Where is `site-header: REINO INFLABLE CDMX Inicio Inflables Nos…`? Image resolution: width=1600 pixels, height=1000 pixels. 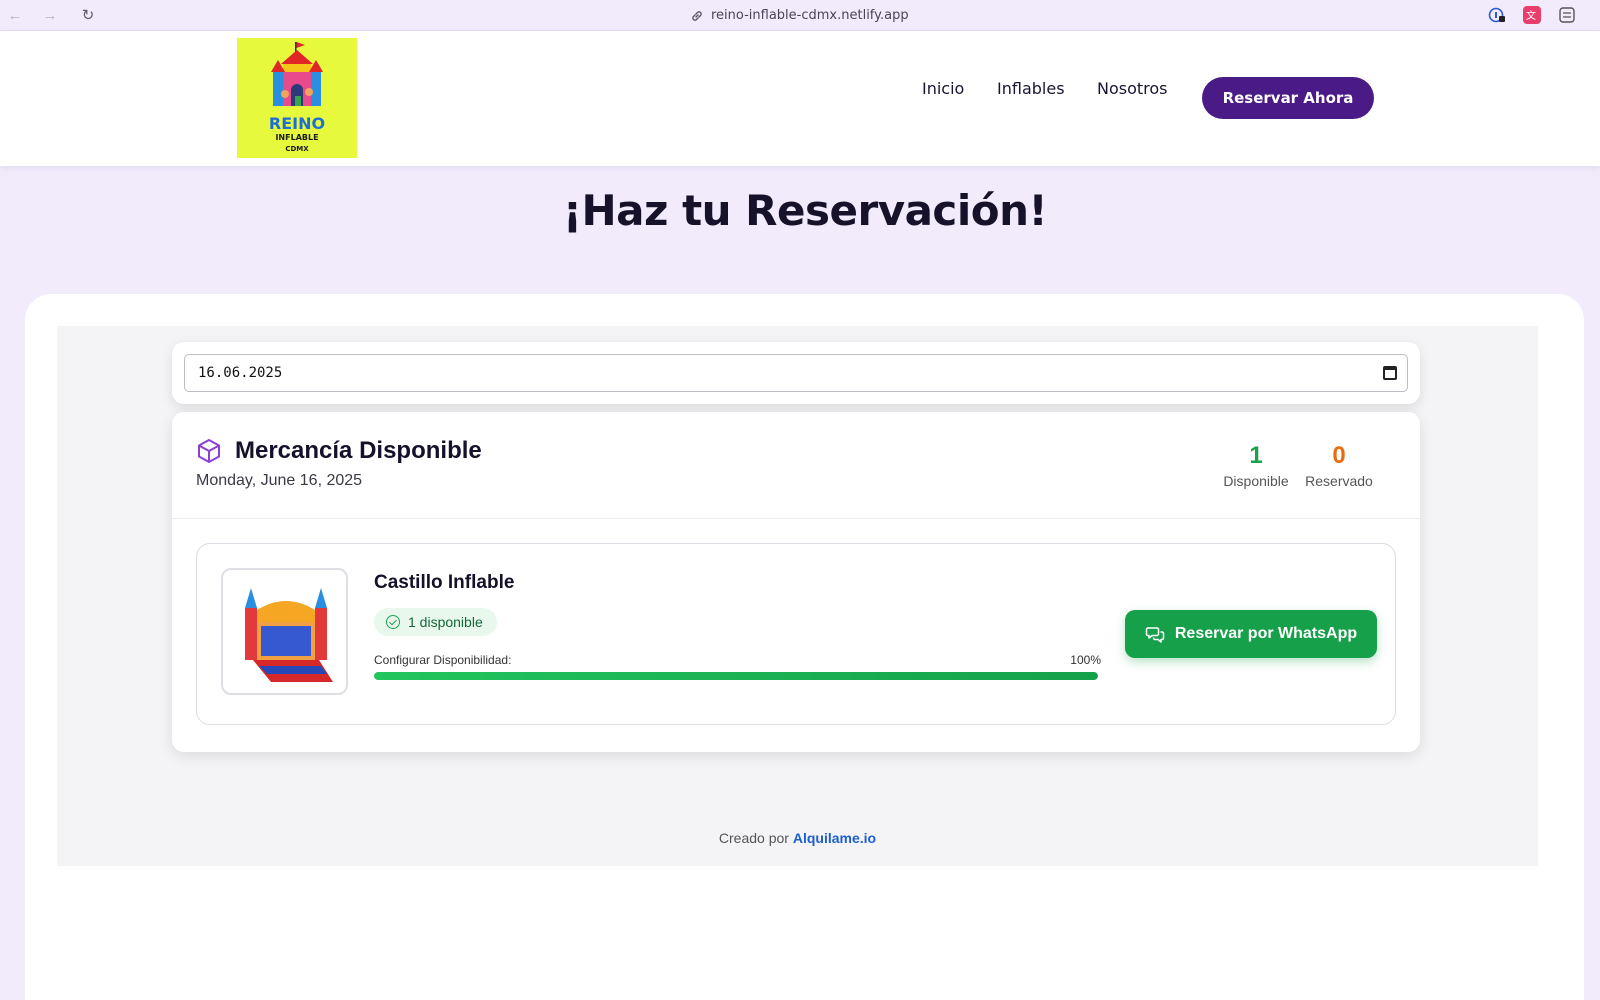 site-header: REINO INFLABLE CDMX Inicio Inflables Nos… is located at coordinates (800, 98).